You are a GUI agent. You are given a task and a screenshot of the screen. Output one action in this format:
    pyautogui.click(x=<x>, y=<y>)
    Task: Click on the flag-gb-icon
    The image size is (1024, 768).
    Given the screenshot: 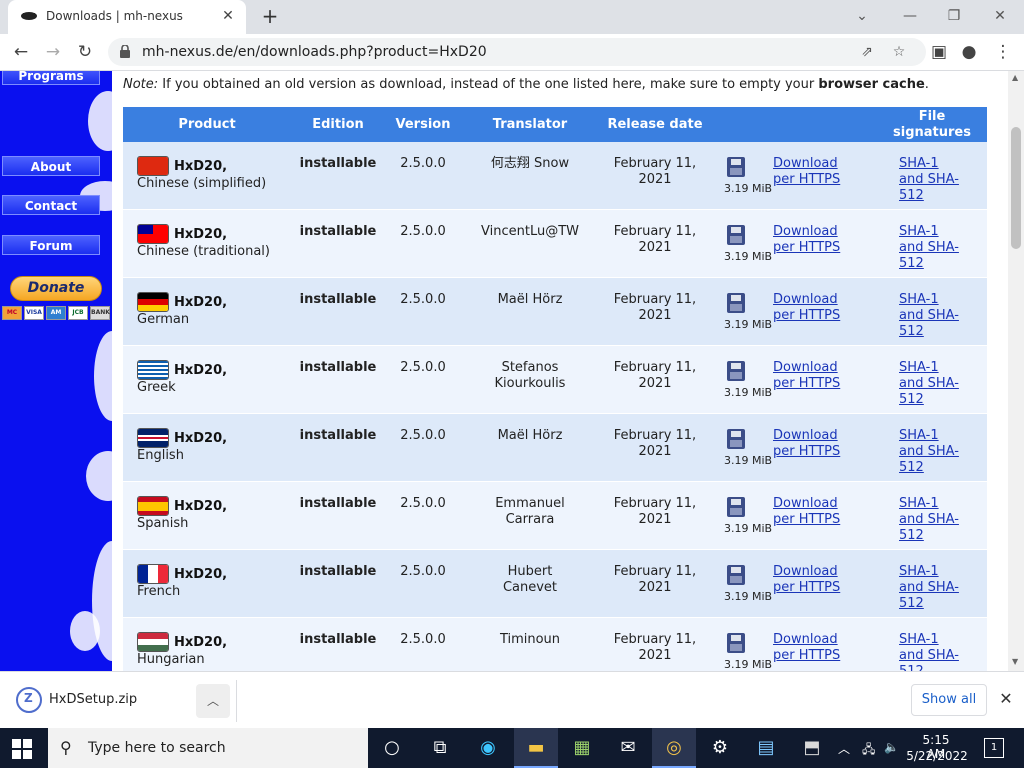 What is the action you would take?
    pyautogui.click(x=153, y=438)
    